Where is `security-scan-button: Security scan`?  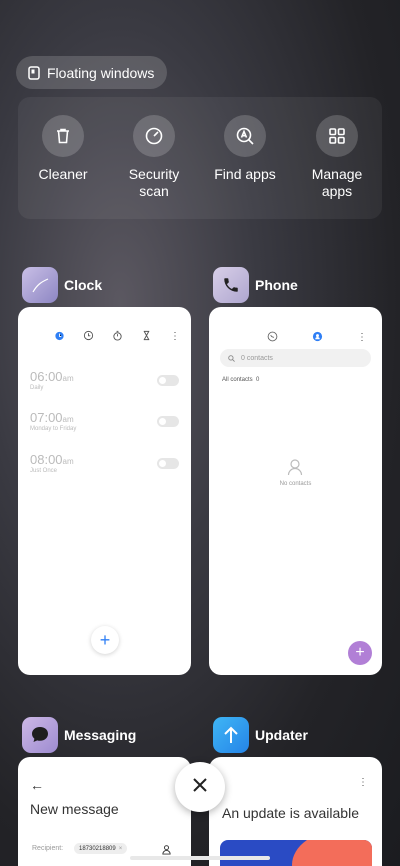
security-scan-button: Security scan is located at coordinates (154, 157).